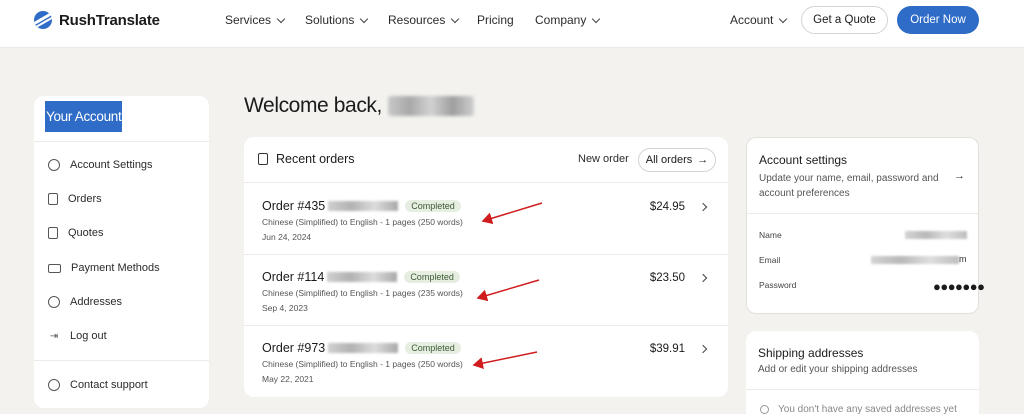 The width and height of the screenshot is (1024, 414). I want to click on email-label: Email, so click(770, 260).